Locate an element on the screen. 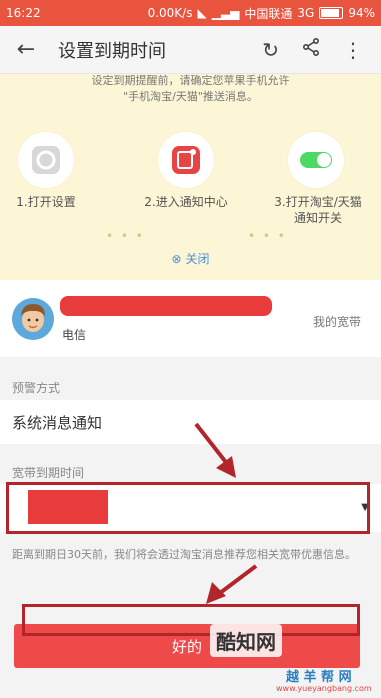  watermark-site: 越 羊 帮 网 is located at coordinates (319, 677).